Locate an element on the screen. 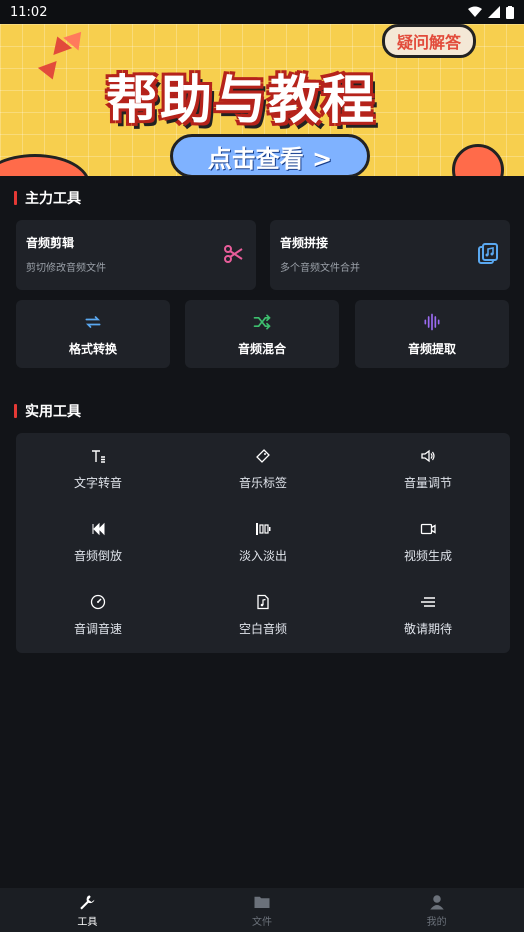  volume-icon is located at coordinates (428, 455).